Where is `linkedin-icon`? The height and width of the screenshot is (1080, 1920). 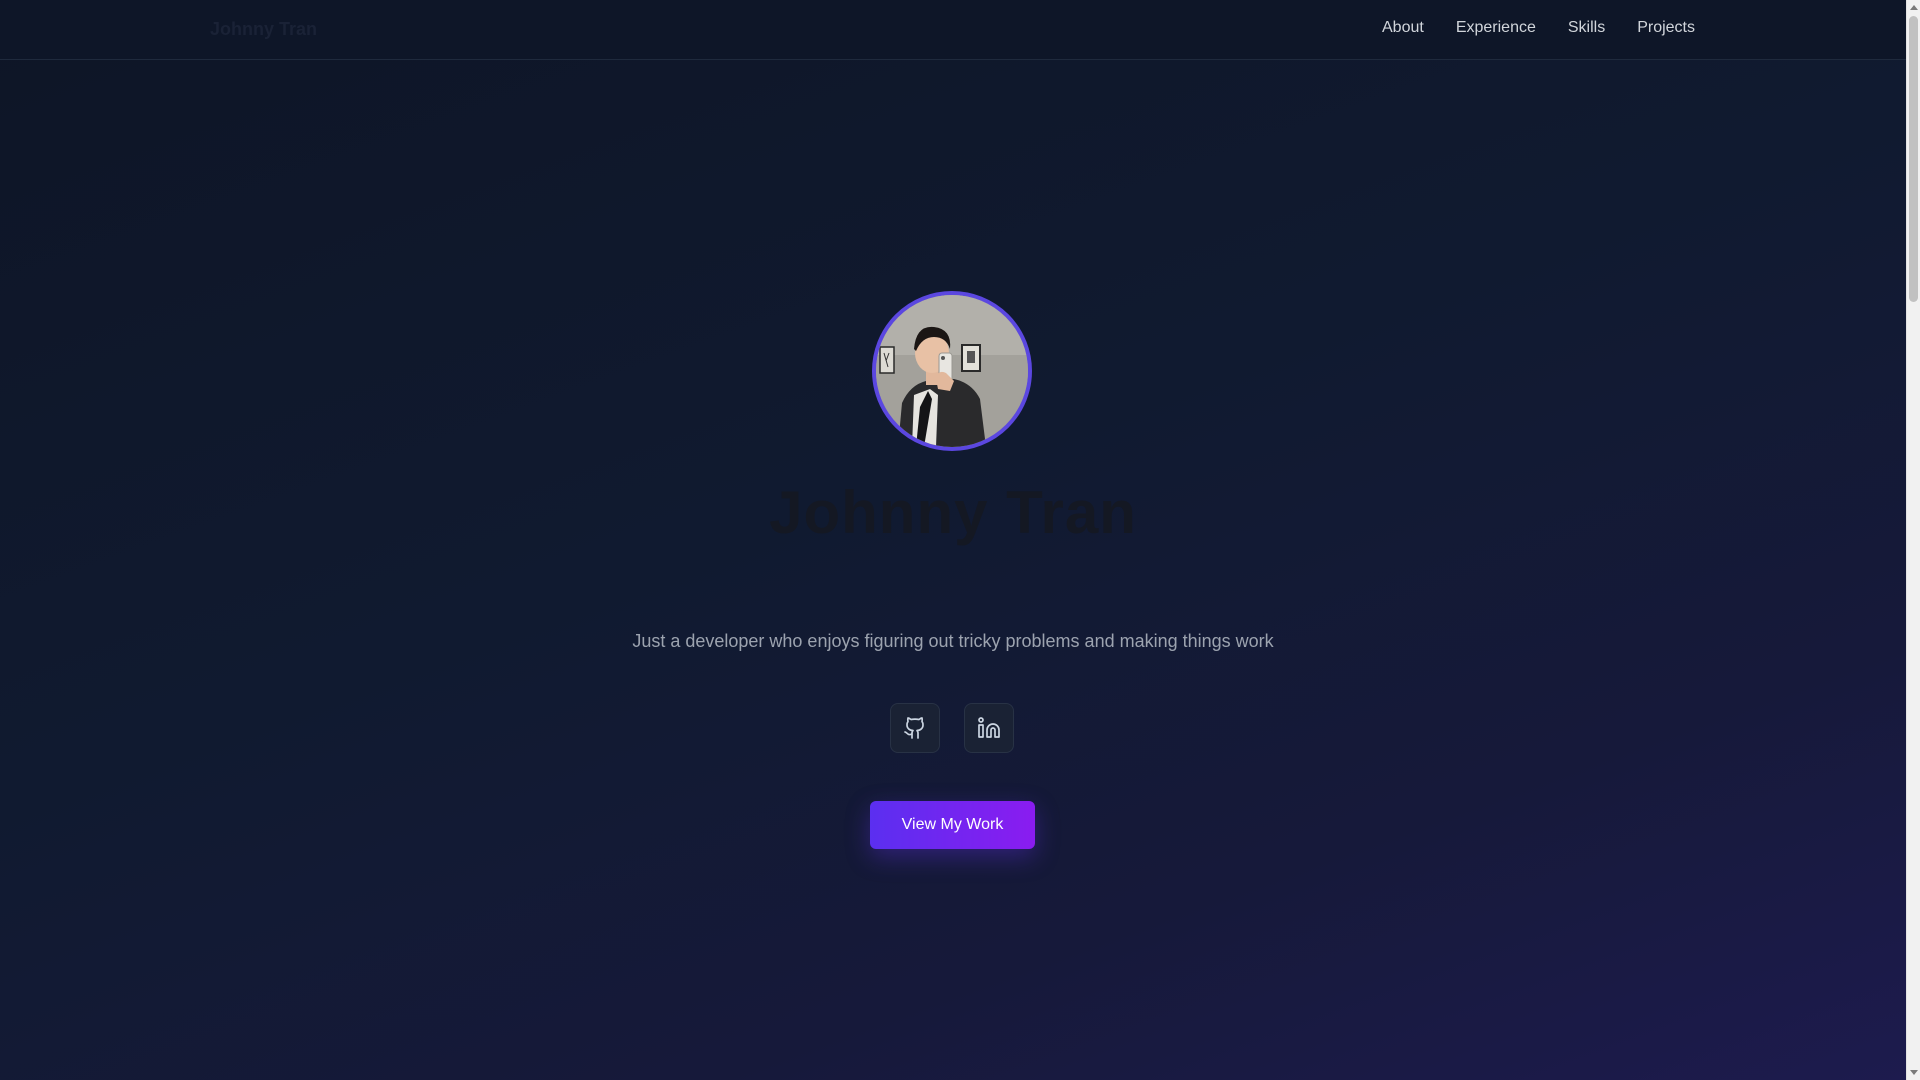 linkedin-icon is located at coordinates (989, 727).